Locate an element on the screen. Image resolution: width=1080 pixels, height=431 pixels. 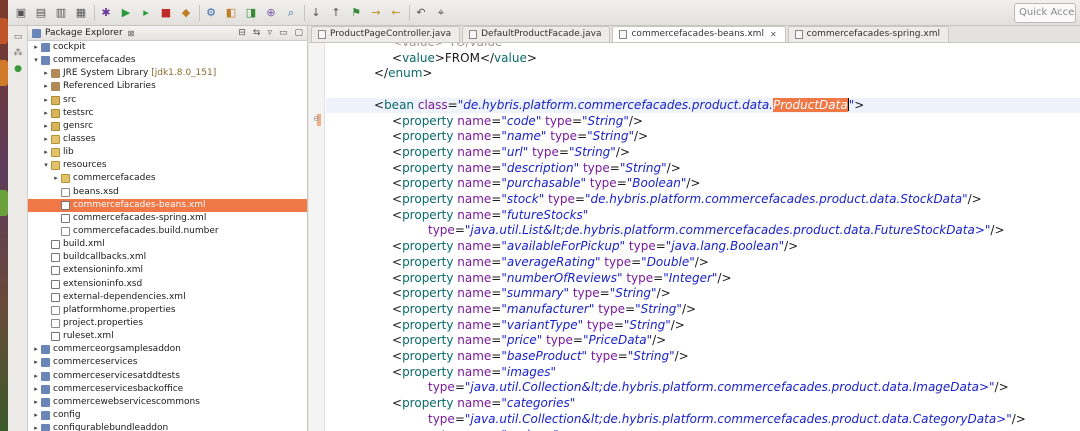
tree-item: ▾ resources is located at coordinates (167, 165).